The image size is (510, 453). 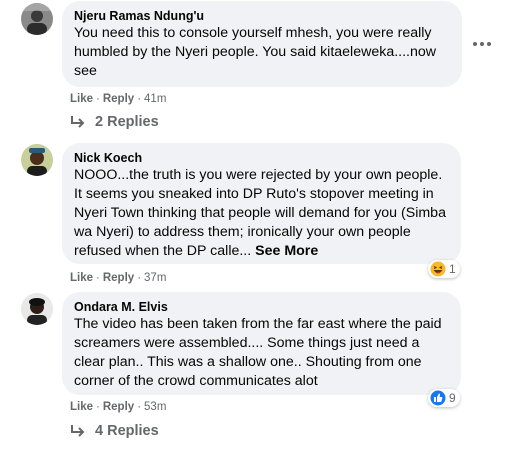 I want to click on more-options-button, so click(x=482, y=44).